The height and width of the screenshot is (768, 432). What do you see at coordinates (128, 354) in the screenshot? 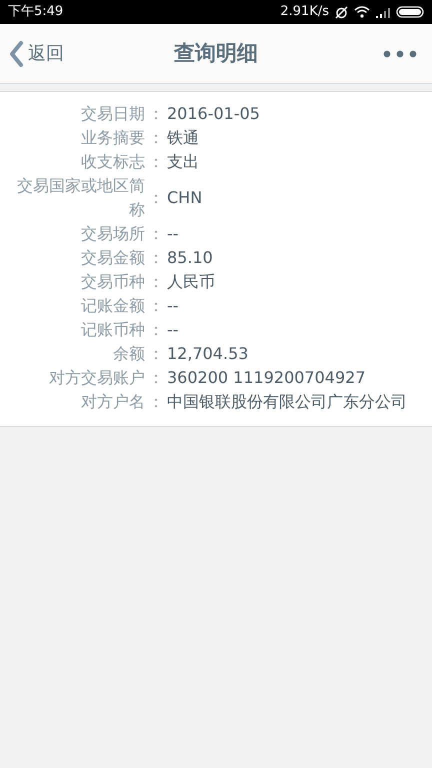
I see `detail-label: 余额` at bounding box center [128, 354].